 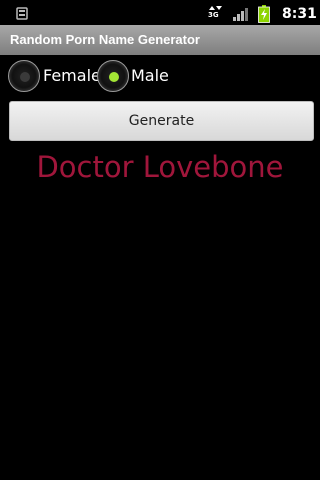 I want to click on sd-card-icon, so click(x=22, y=13).